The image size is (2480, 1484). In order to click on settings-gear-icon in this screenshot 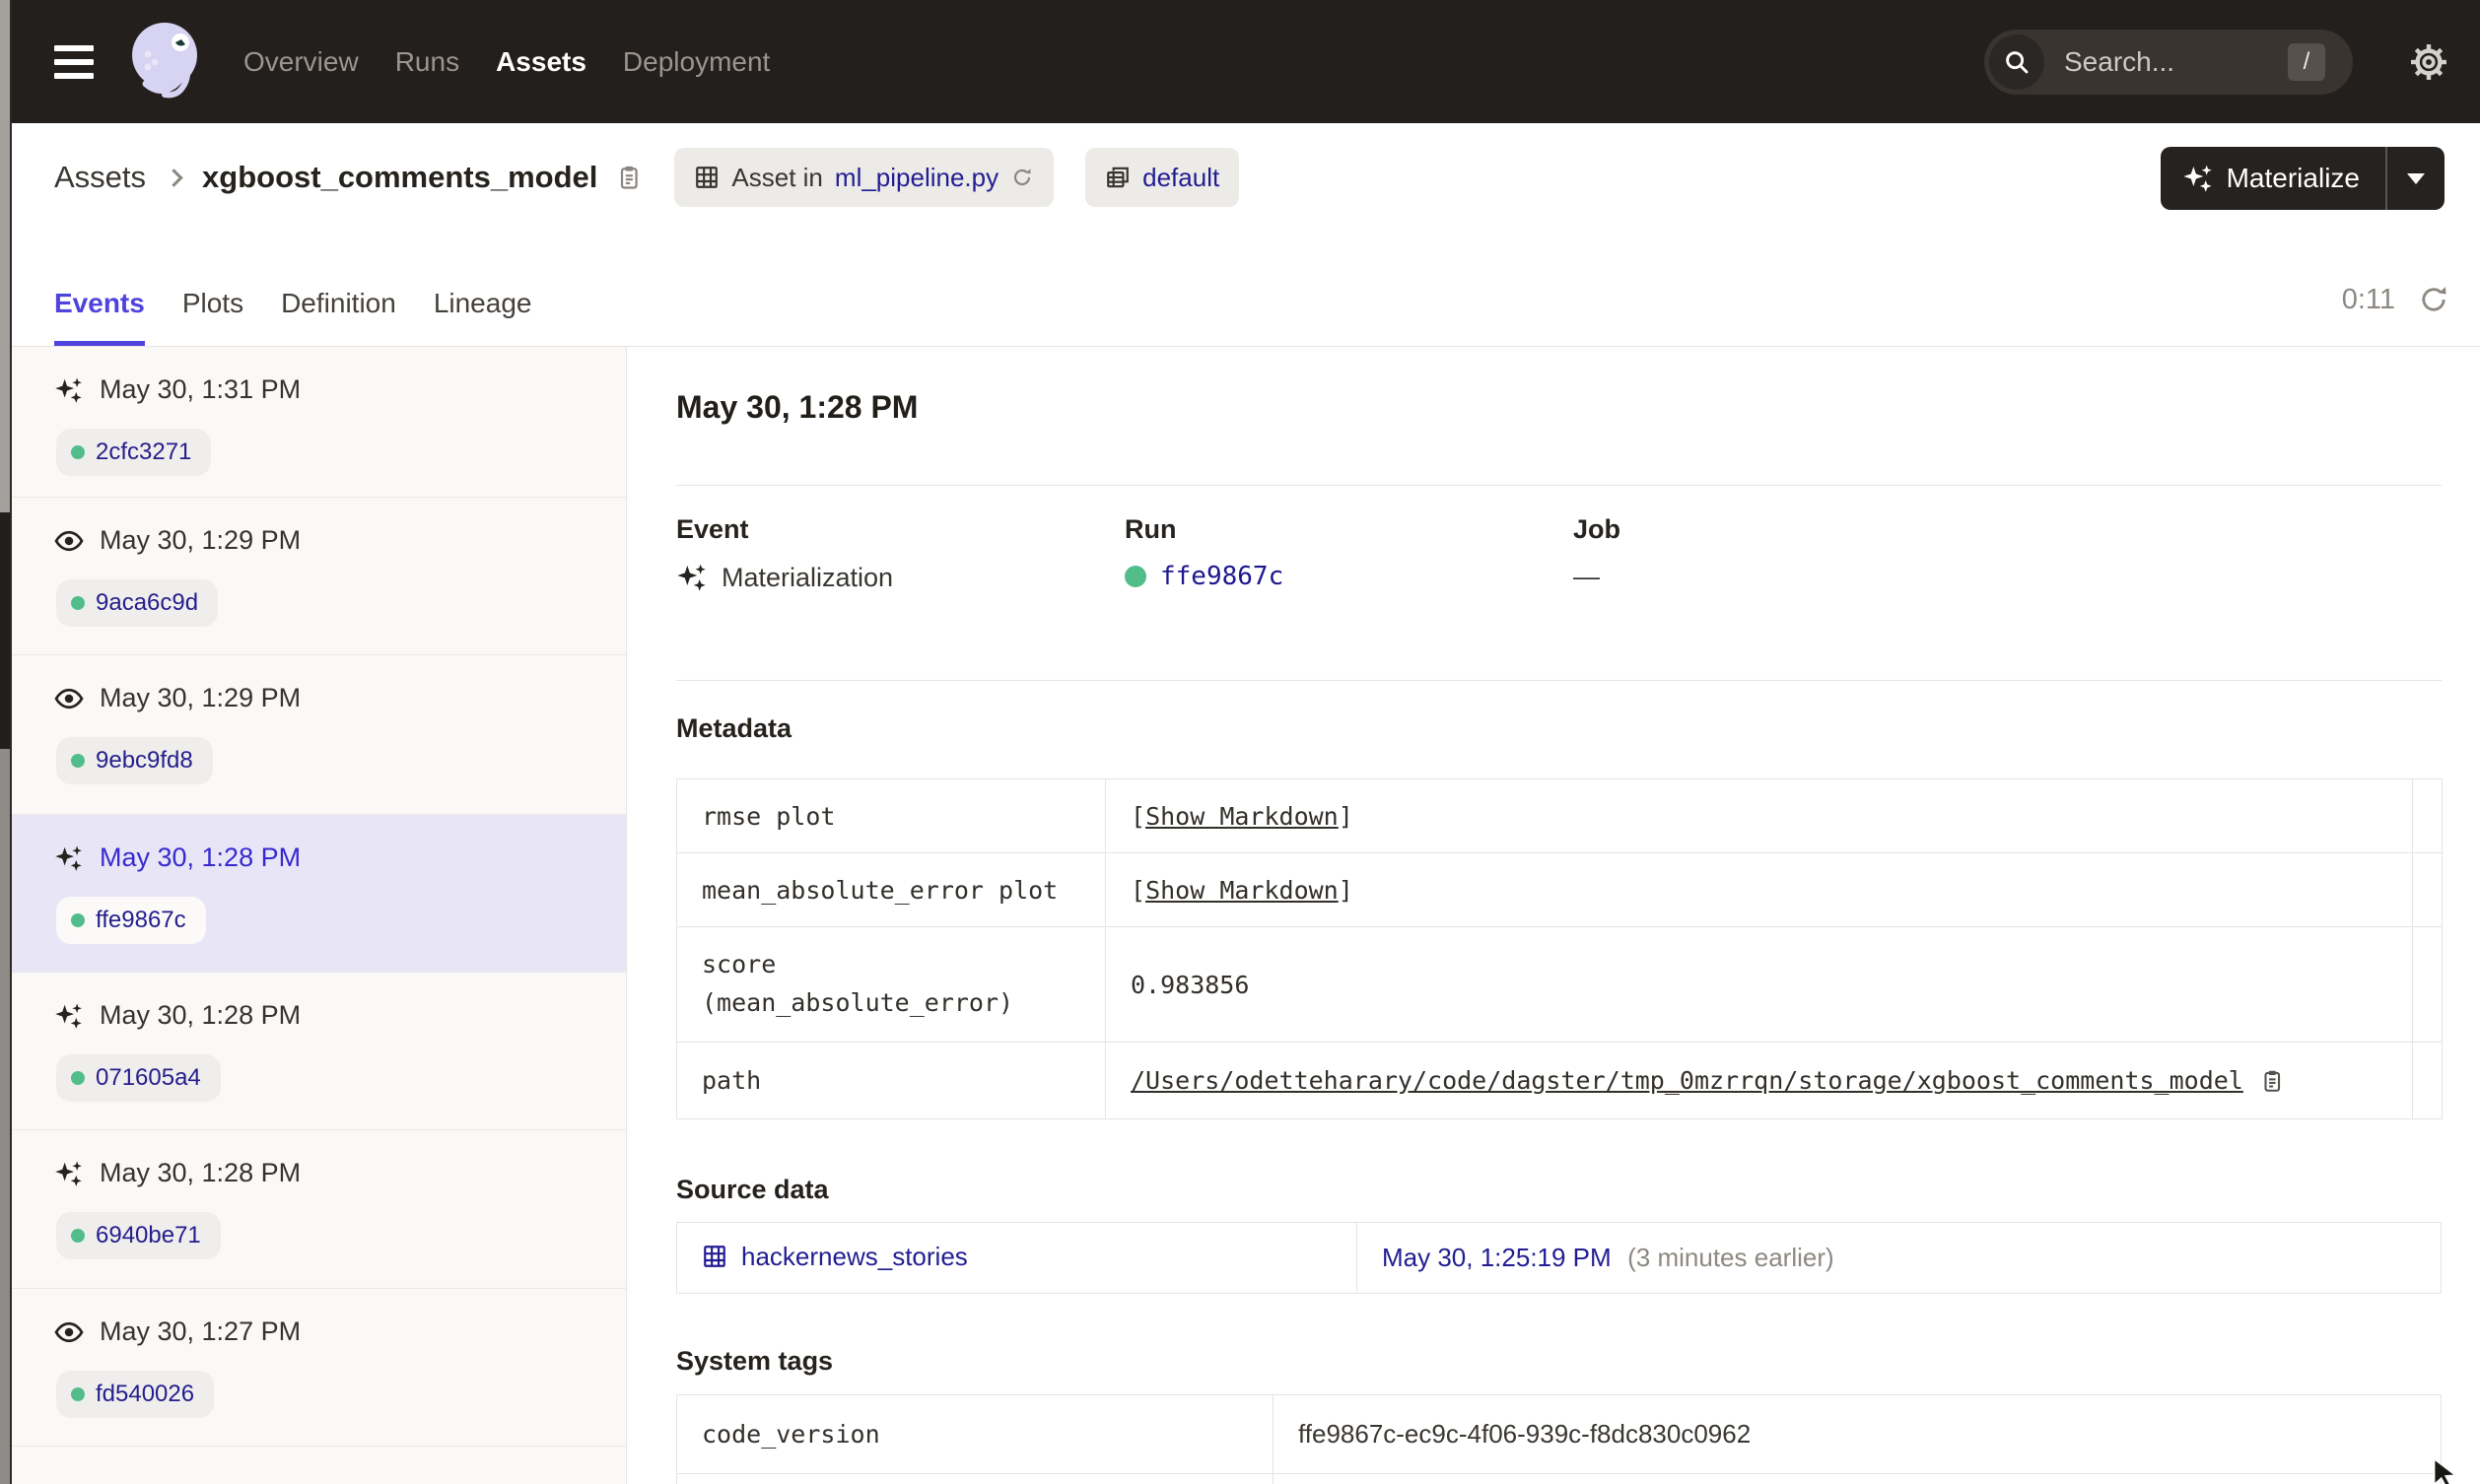, I will do `click(2428, 62)`.